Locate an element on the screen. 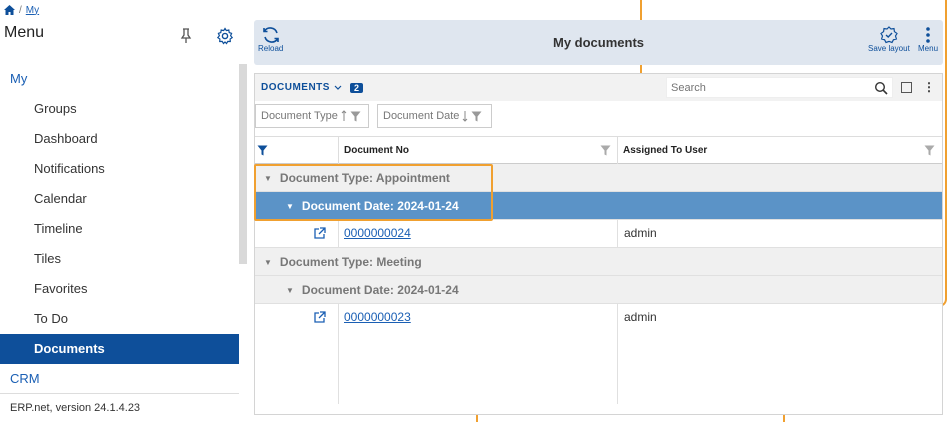  chip-document-type: Document Type is located at coordinates (312, 116).